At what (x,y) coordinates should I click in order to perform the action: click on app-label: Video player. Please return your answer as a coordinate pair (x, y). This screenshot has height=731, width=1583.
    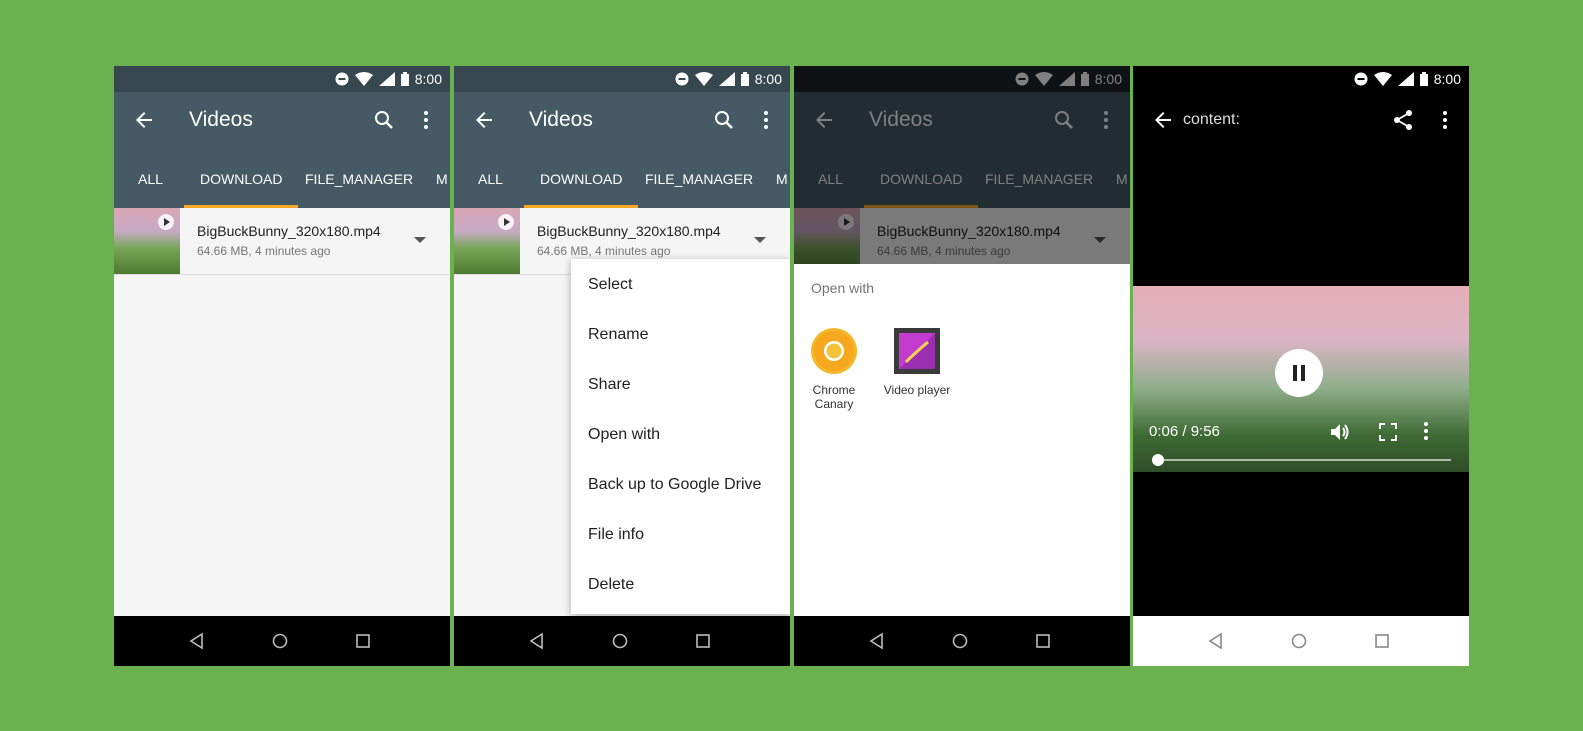
    Looking at the image, I should click on (917, 390).